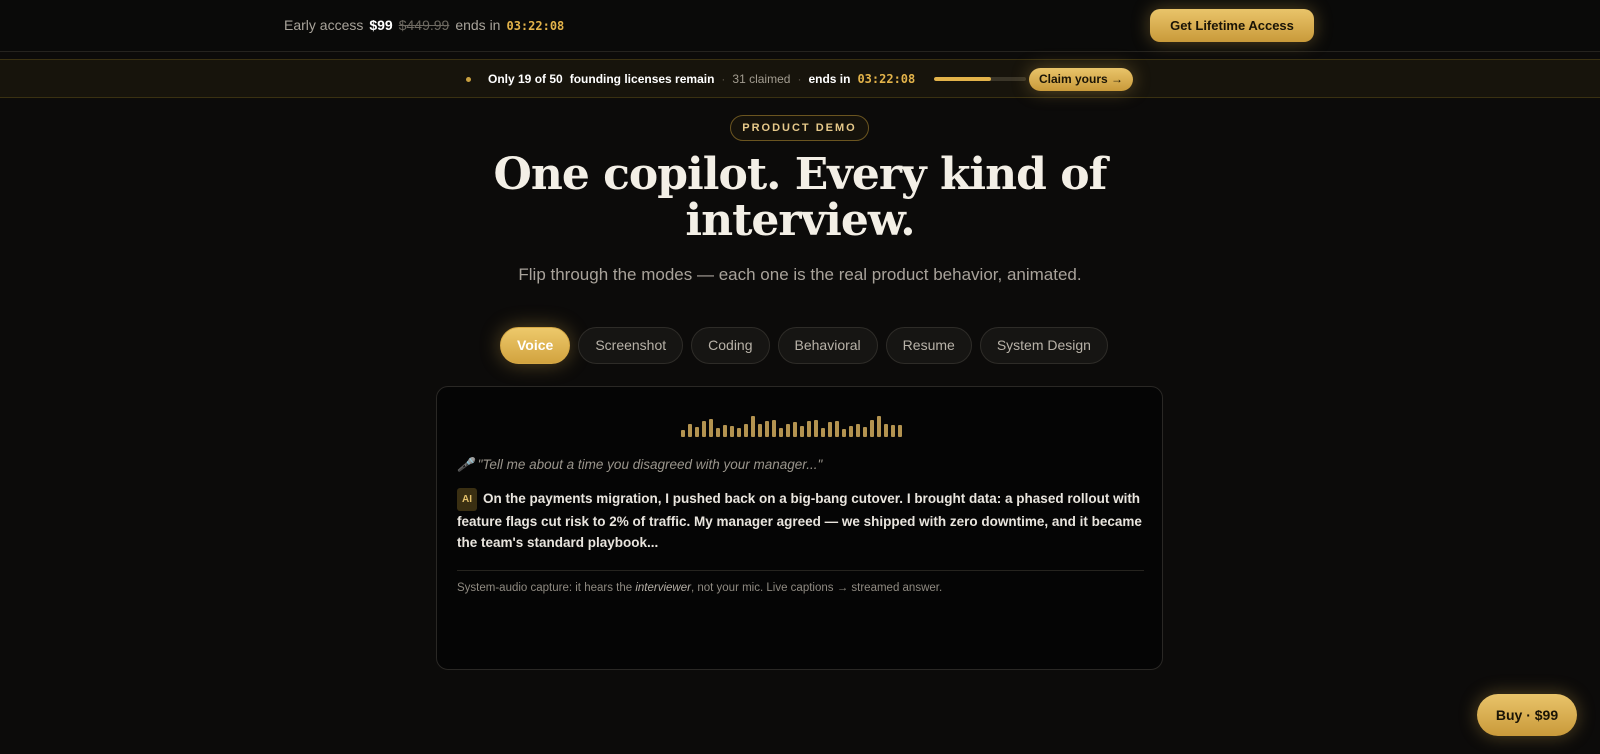 The image size is (1600, 754). What do you see at coordinates (730, 345) in the screenshot?
I see `tab-coding: Coding` at bounding box center [730, 345].